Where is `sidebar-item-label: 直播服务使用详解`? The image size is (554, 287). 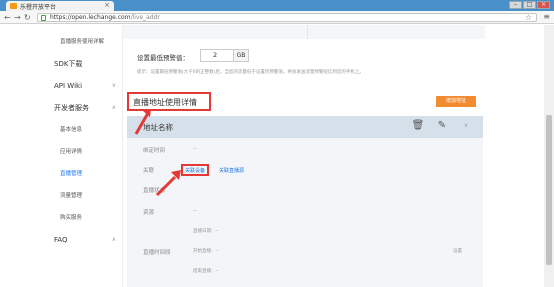
sidebar-item-label: 直播服务使用详解 is located at coordinates (82, 42).